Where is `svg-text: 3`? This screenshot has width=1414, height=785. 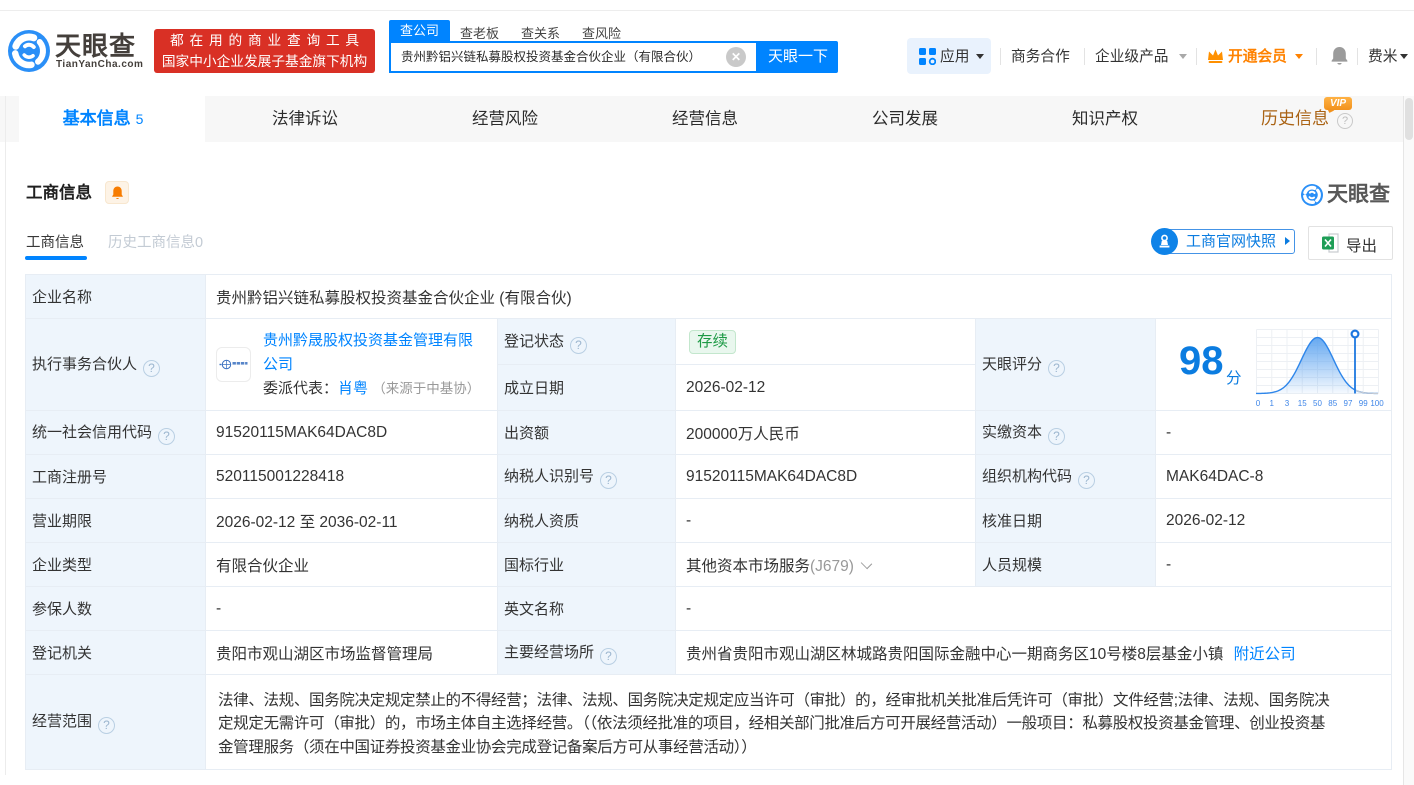 svg-text: 3 is located at coordinates (1287, 403).